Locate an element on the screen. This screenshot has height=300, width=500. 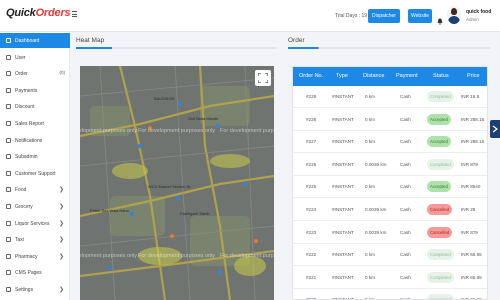
sidebar-item-pharmacy: Pharmacy ❯ is located at coordinates (35, 256).